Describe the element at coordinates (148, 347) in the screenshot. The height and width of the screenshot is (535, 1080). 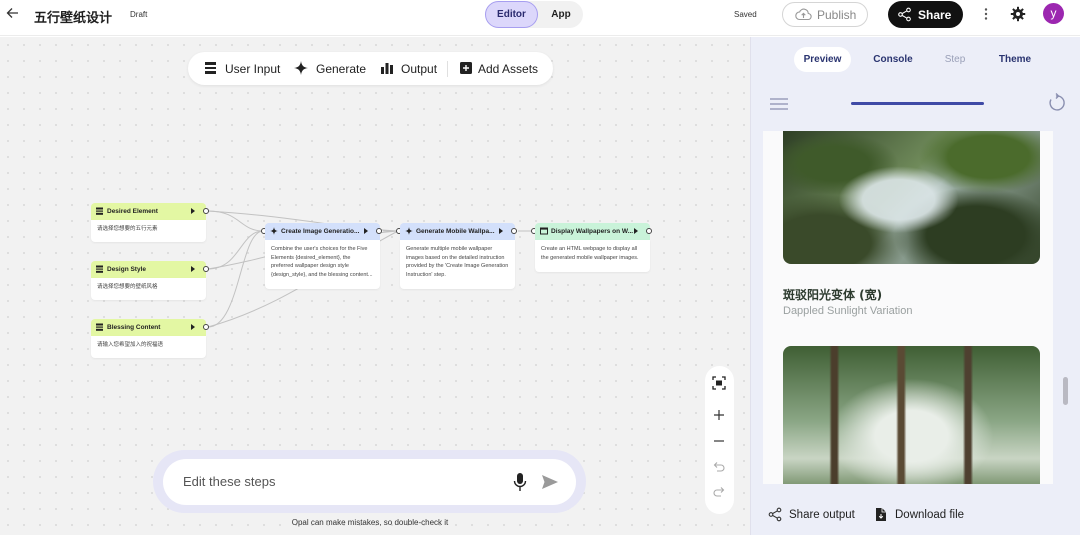
I see `node-description: 请输入您希望加入的祝福语` at that location.